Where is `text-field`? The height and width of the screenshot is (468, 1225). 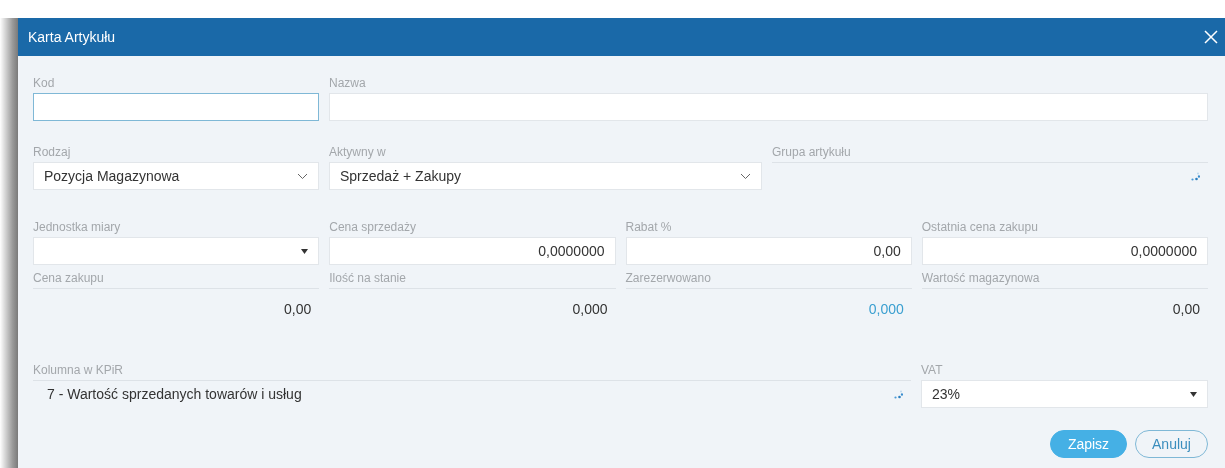 text-field is located at coordinates (176, 107).